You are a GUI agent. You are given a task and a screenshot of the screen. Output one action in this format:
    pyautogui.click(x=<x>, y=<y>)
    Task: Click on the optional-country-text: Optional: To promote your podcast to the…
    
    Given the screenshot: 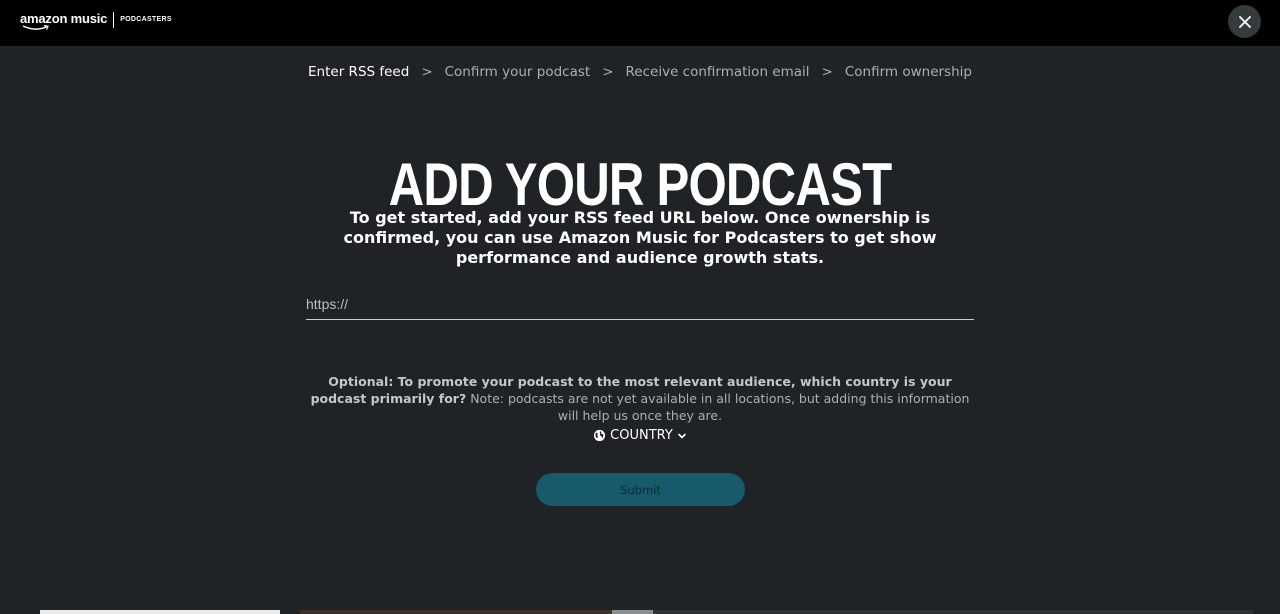 What is the action you would take?
    pyautogui.click(x=640, y=398)
    